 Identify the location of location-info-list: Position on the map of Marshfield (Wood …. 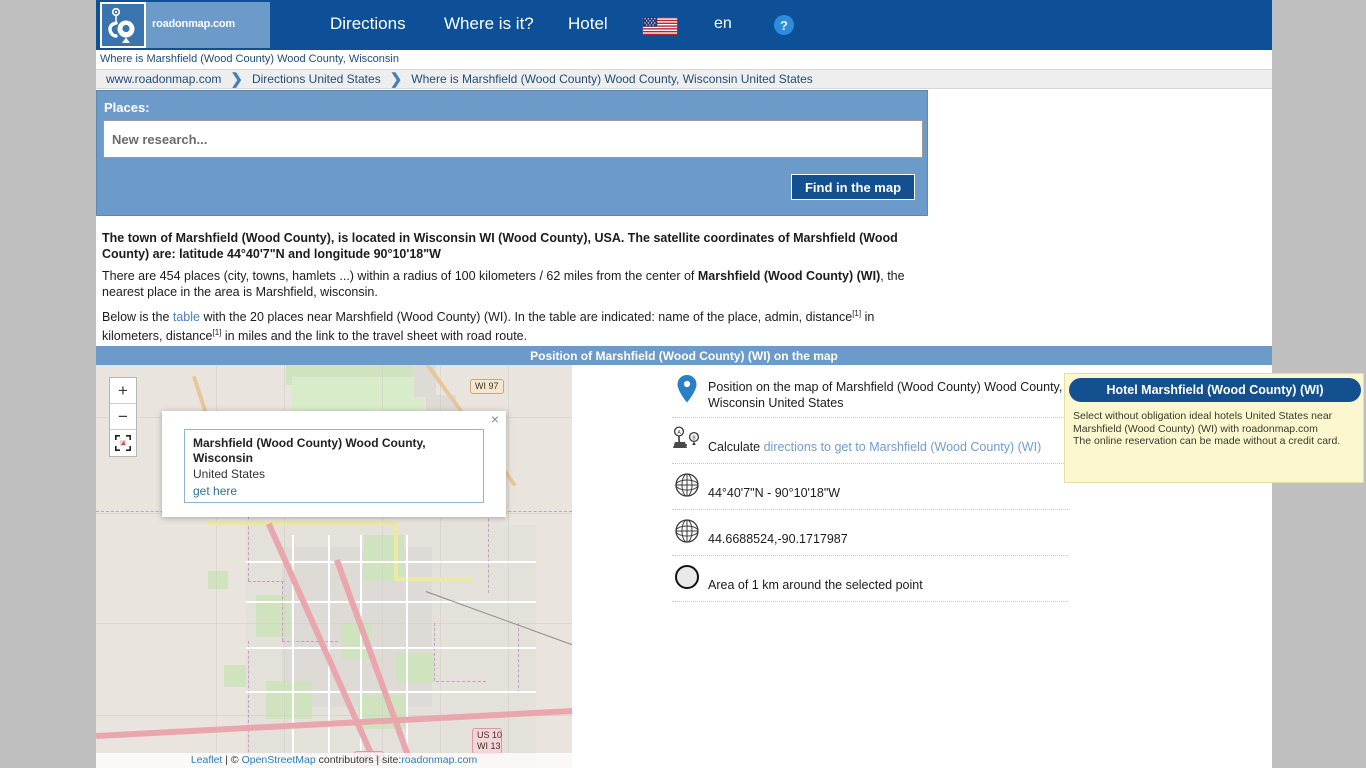
(870, 492).